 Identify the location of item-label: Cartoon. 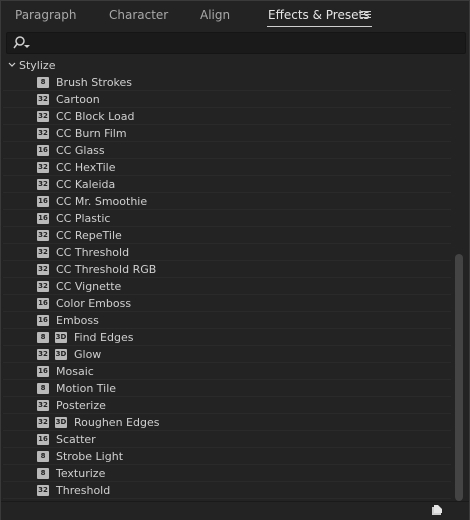
(78, 99).